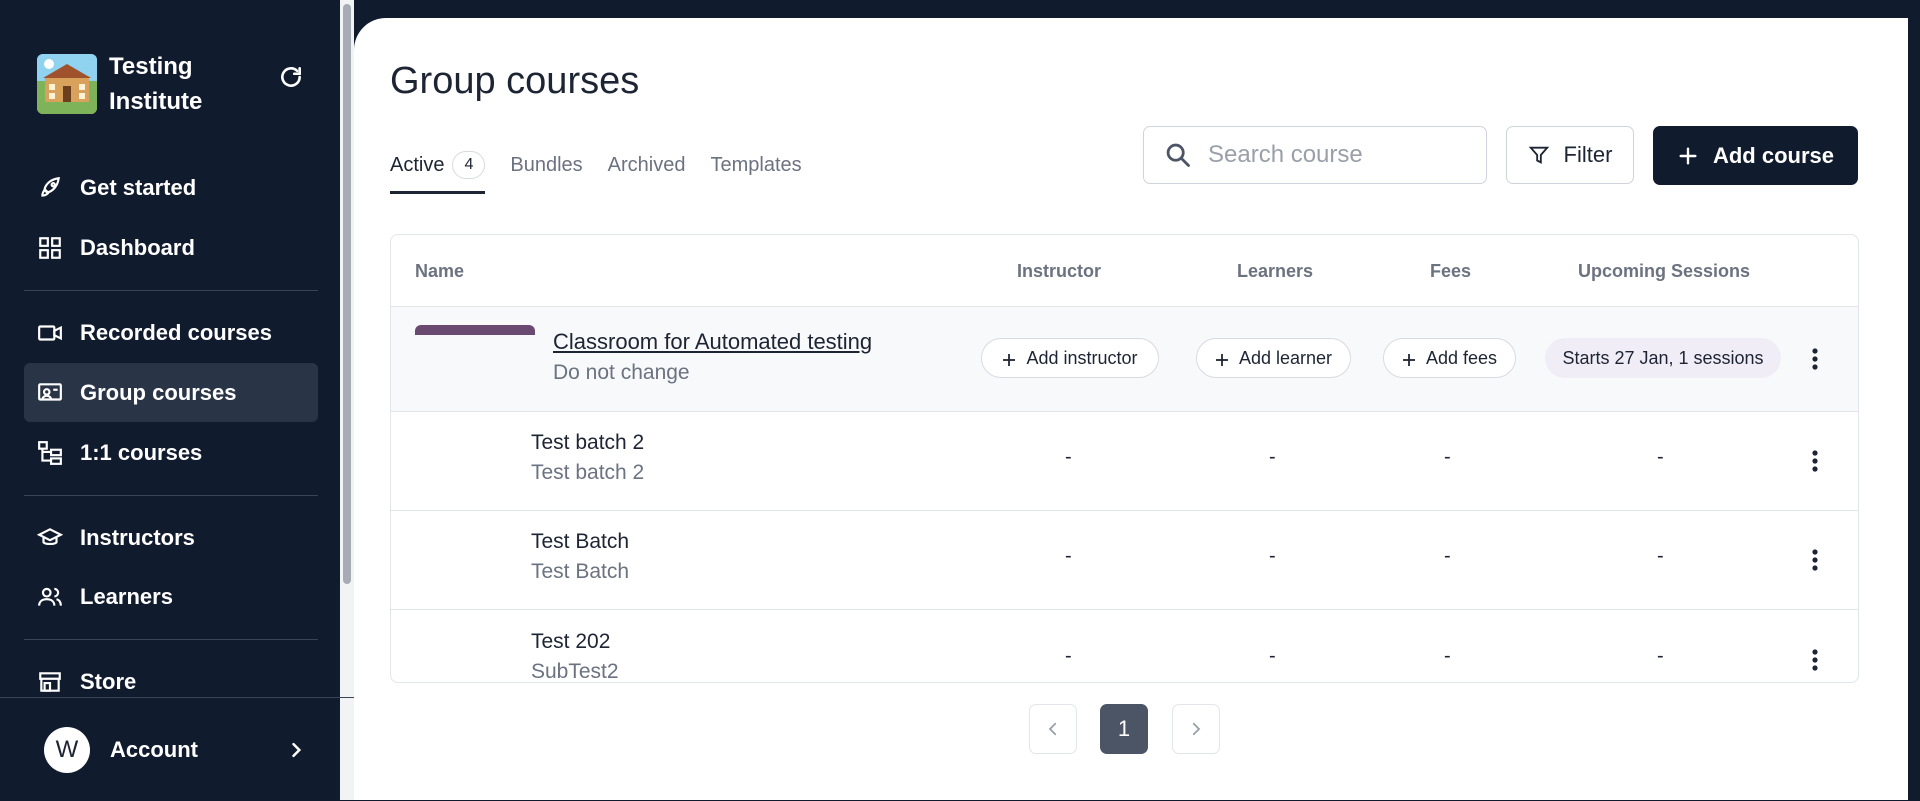 Image resolution: width=1920 pixels, height=801 pixels. I want to click on store-icon, so click(50, 682).